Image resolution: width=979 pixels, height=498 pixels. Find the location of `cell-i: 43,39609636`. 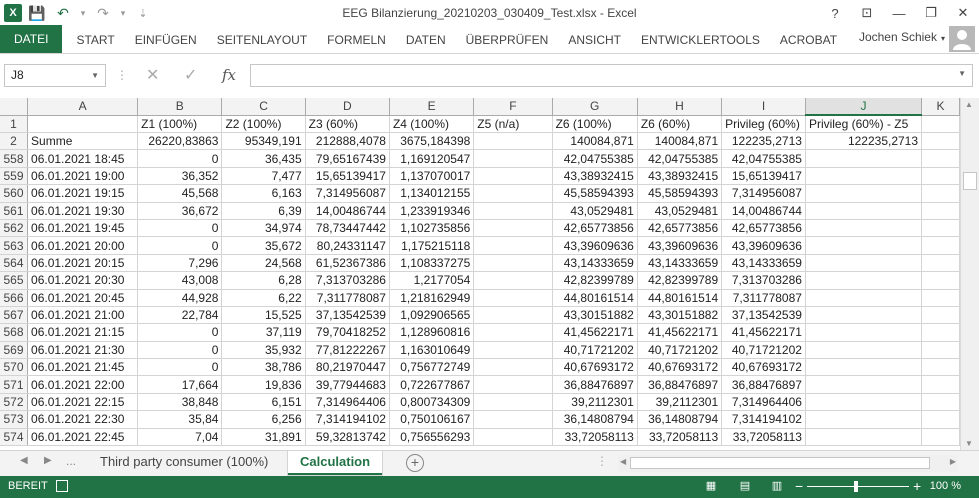

cell-i: 43,39609636 is located at coordinates (763, 245).